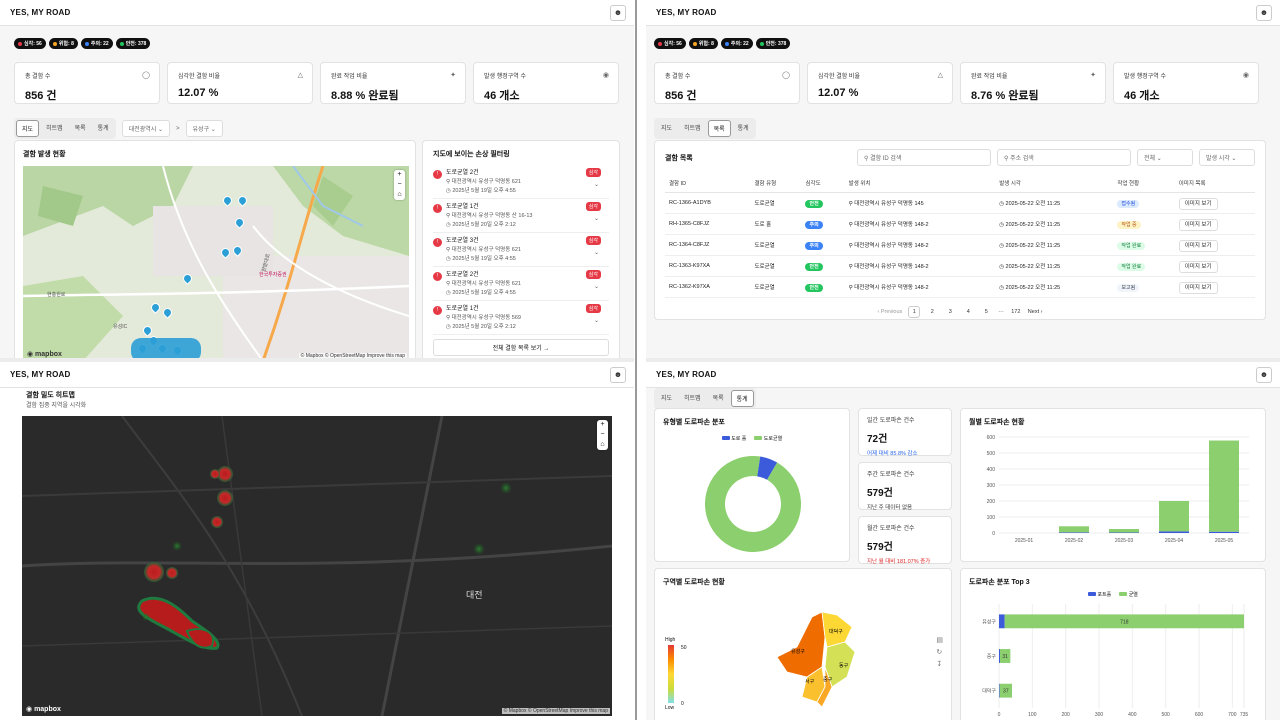 Image resolution: width=1280 pixels, height=720 pixels. I want to click on color-legend: High Low 50 0, so click(676, 674).